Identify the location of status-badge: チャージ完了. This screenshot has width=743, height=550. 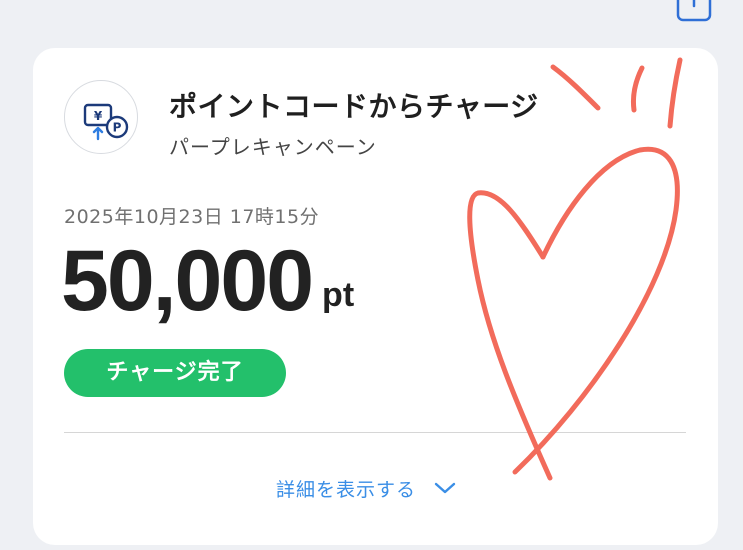
(175, 373).